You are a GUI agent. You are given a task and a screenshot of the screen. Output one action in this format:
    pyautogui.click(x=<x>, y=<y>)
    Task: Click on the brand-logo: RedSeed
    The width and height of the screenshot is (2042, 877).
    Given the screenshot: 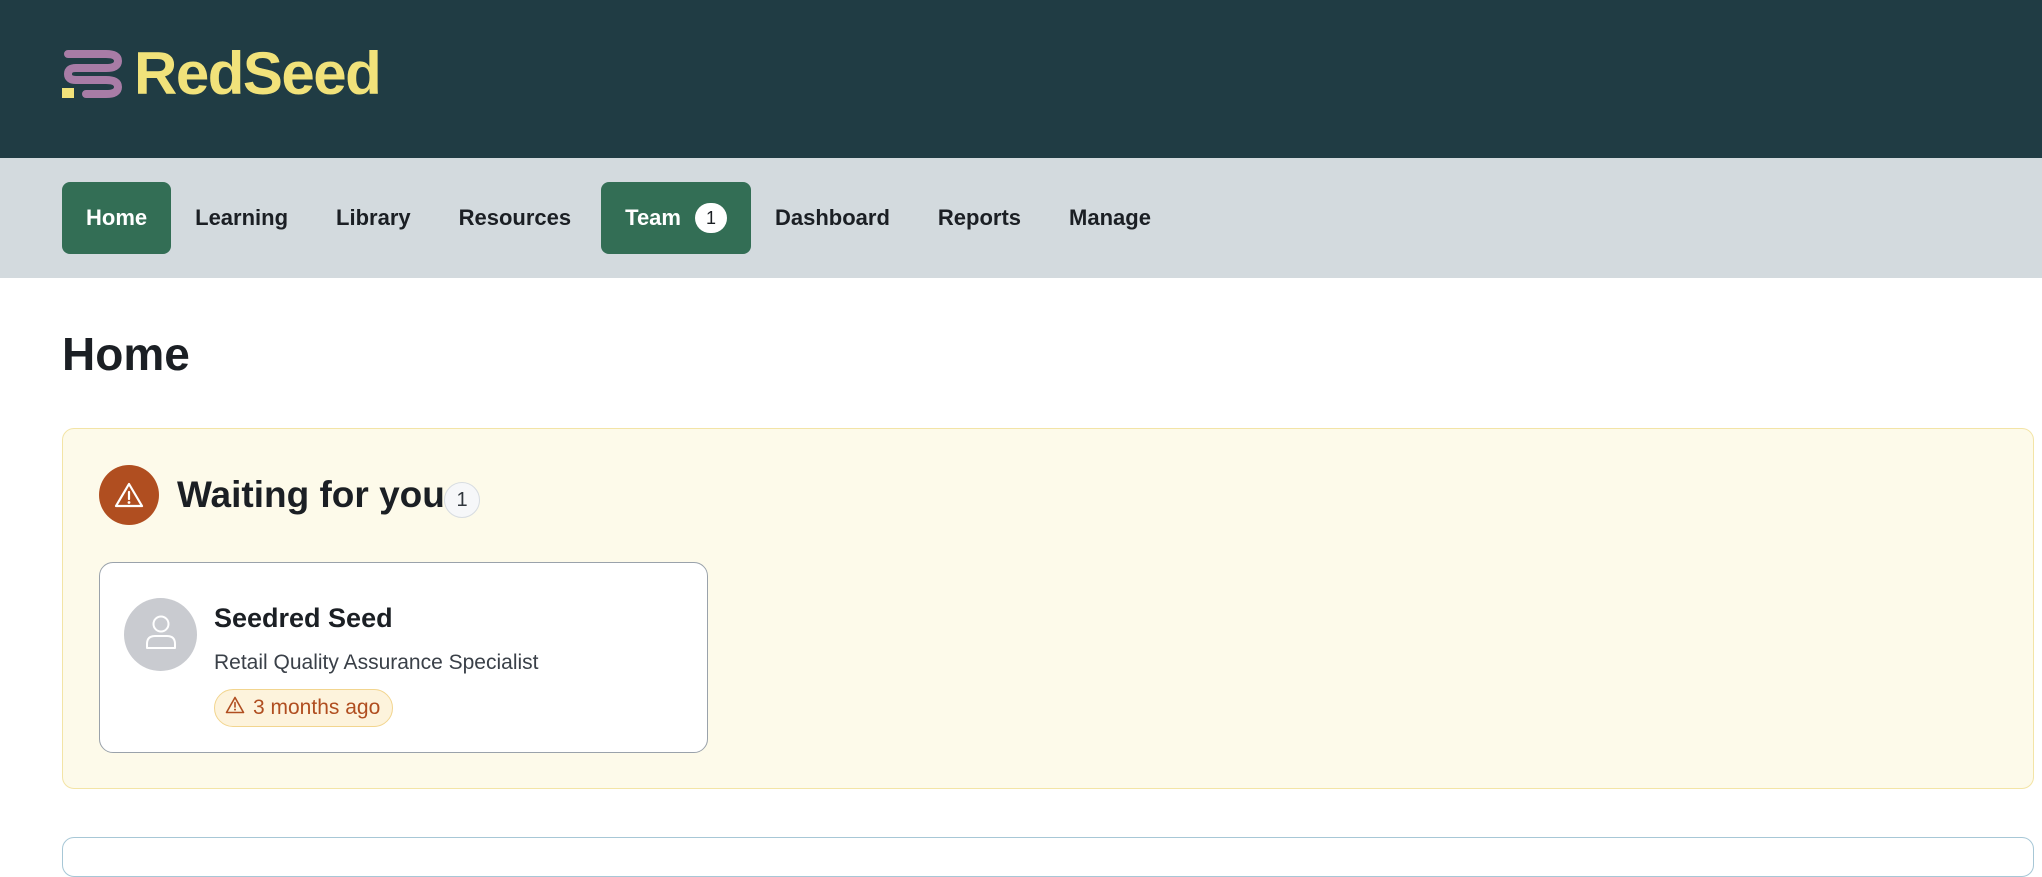 What is the action you would take?
    pyautogui.click(x=222, y=73)
    